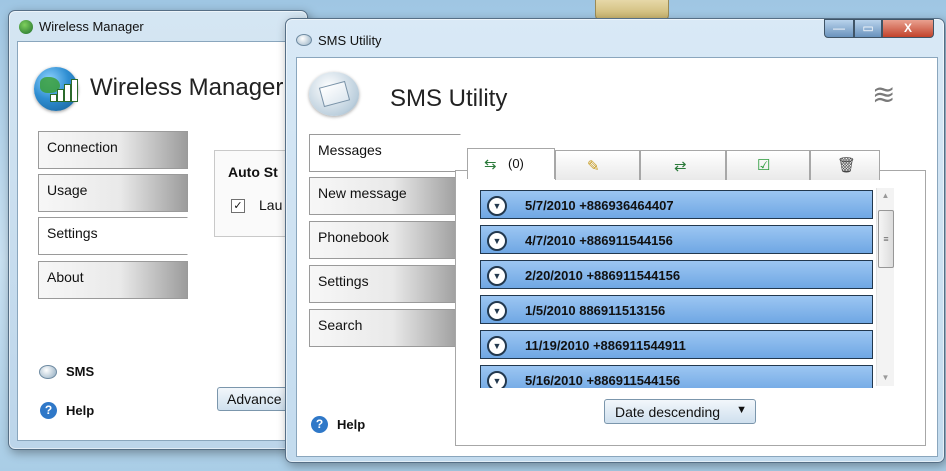 The height and width of the screenshot is (471, 946). I want to click on sms-utility-app-icon, so click(304, 40).